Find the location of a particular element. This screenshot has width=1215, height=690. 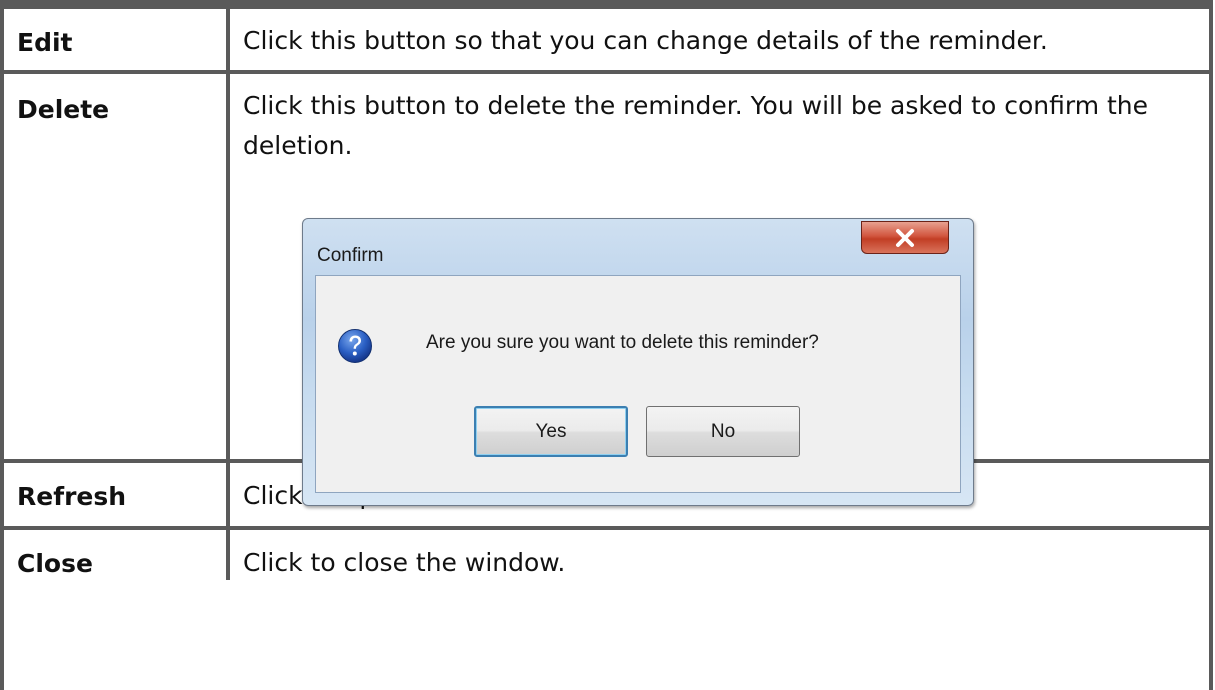

term-cell: Close is located at coordinates (117, 555).